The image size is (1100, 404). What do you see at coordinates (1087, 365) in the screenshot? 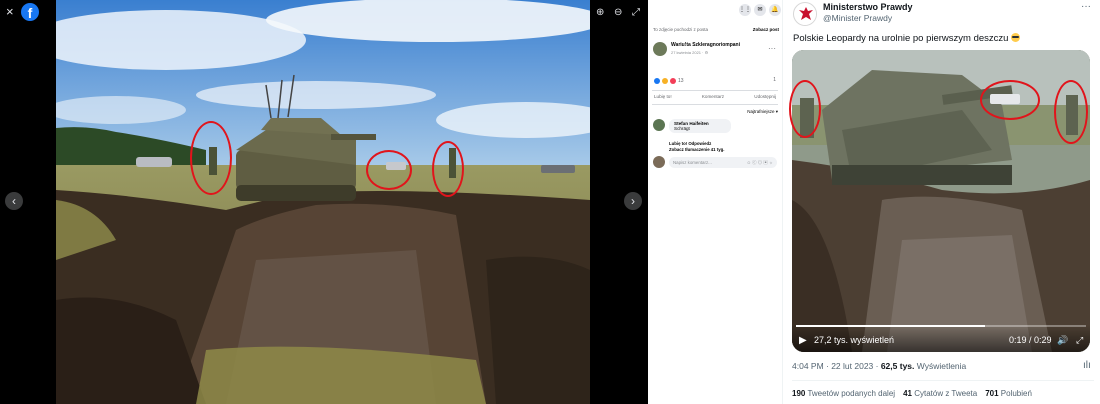
I see `analytics-icon: ılı` at bounding box center [1087, 365].